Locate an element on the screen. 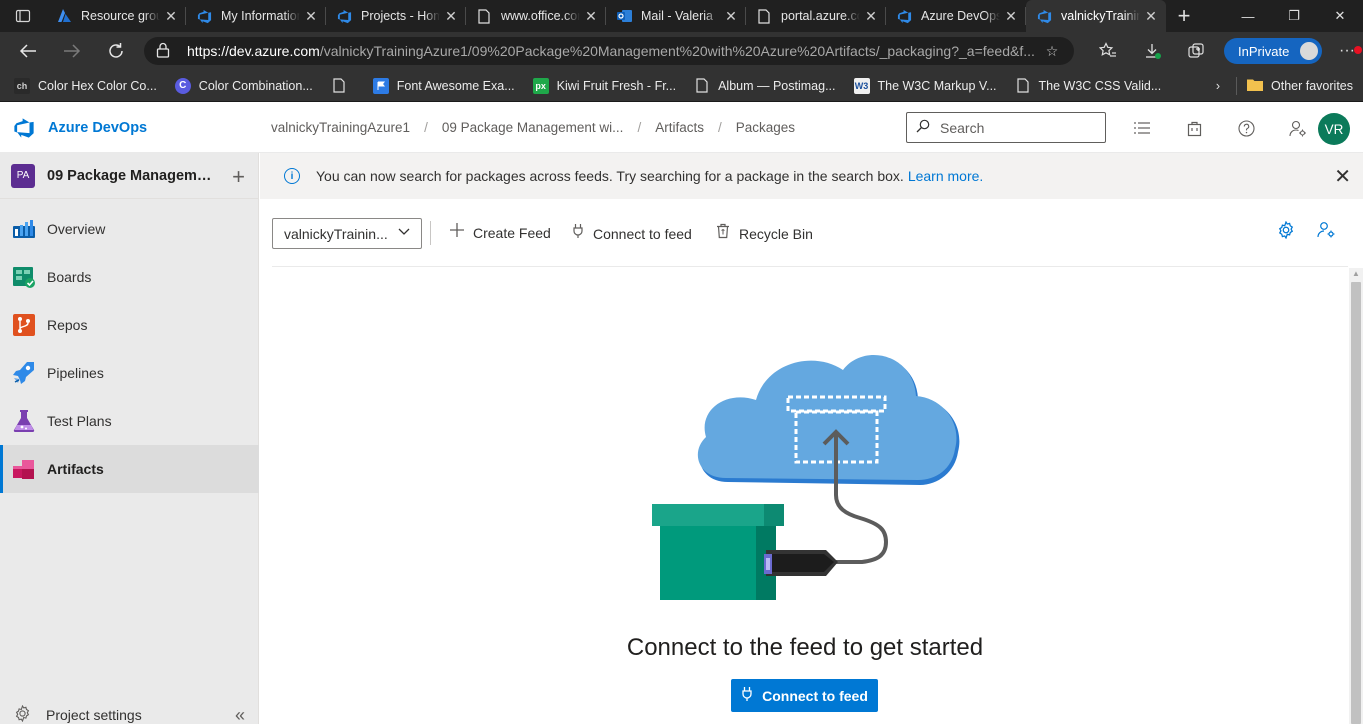  connect-to-feed-primary-label: Connect to feed is located at coordinates (815, 695).